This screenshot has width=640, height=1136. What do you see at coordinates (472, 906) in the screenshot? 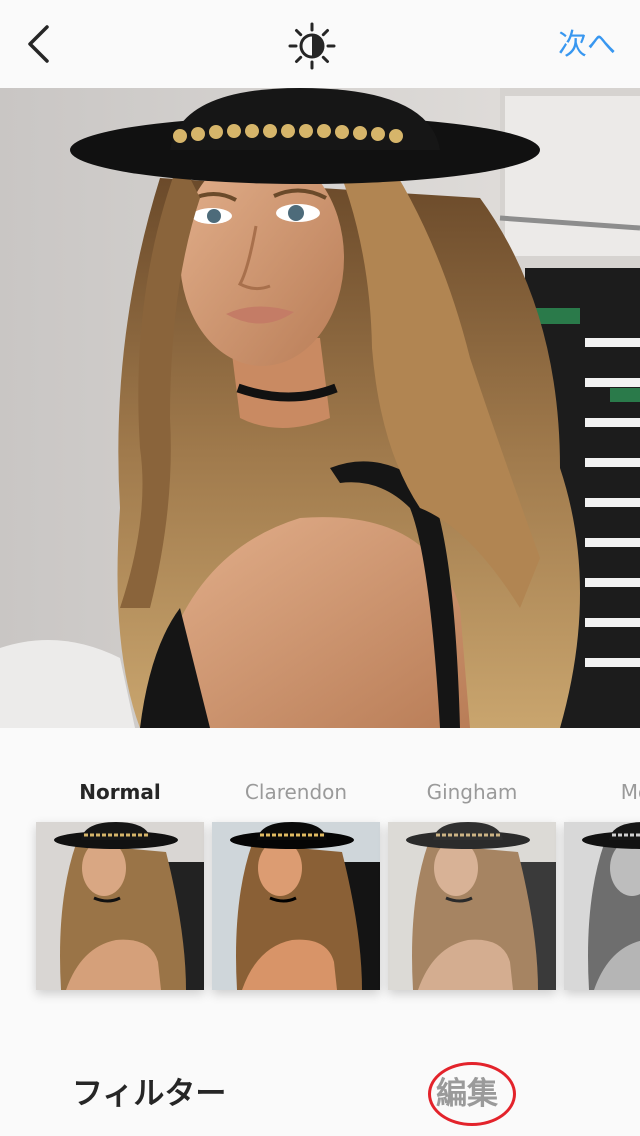
I see `filter-thumb-gingham` at bounding box center [472, 906].